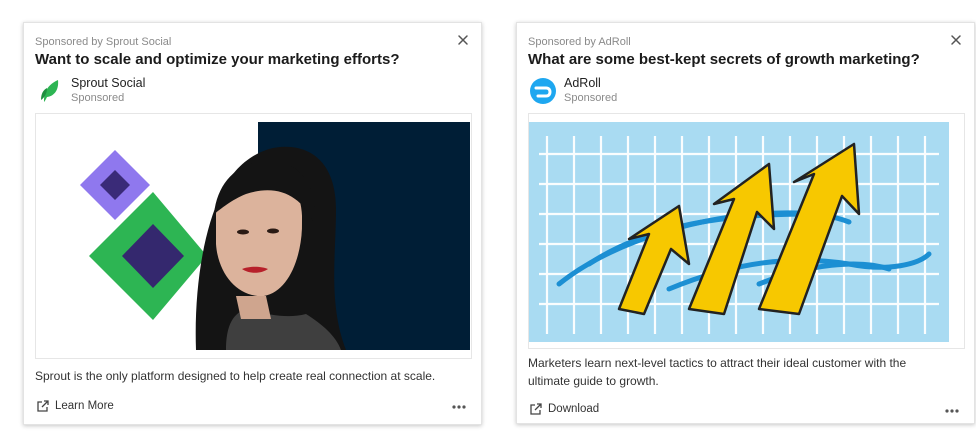  Describe the element at coordinates (108, 83) in the screenshot. I see `advertiser-name: Sprout Social` at that location.